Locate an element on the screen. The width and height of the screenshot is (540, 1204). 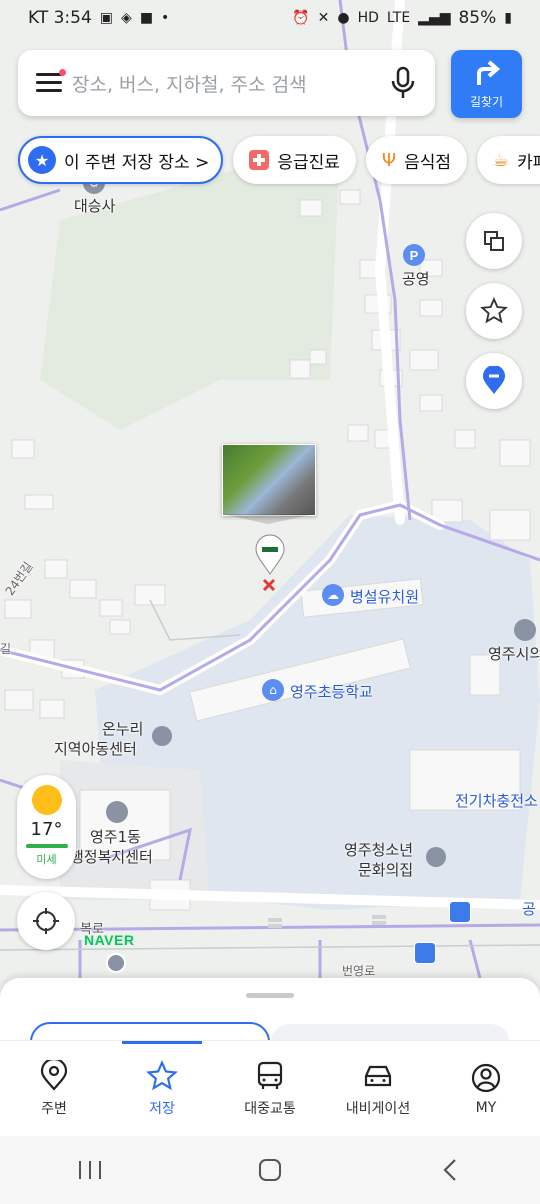
hd-icon: HD is located at coordinates (368, 18).